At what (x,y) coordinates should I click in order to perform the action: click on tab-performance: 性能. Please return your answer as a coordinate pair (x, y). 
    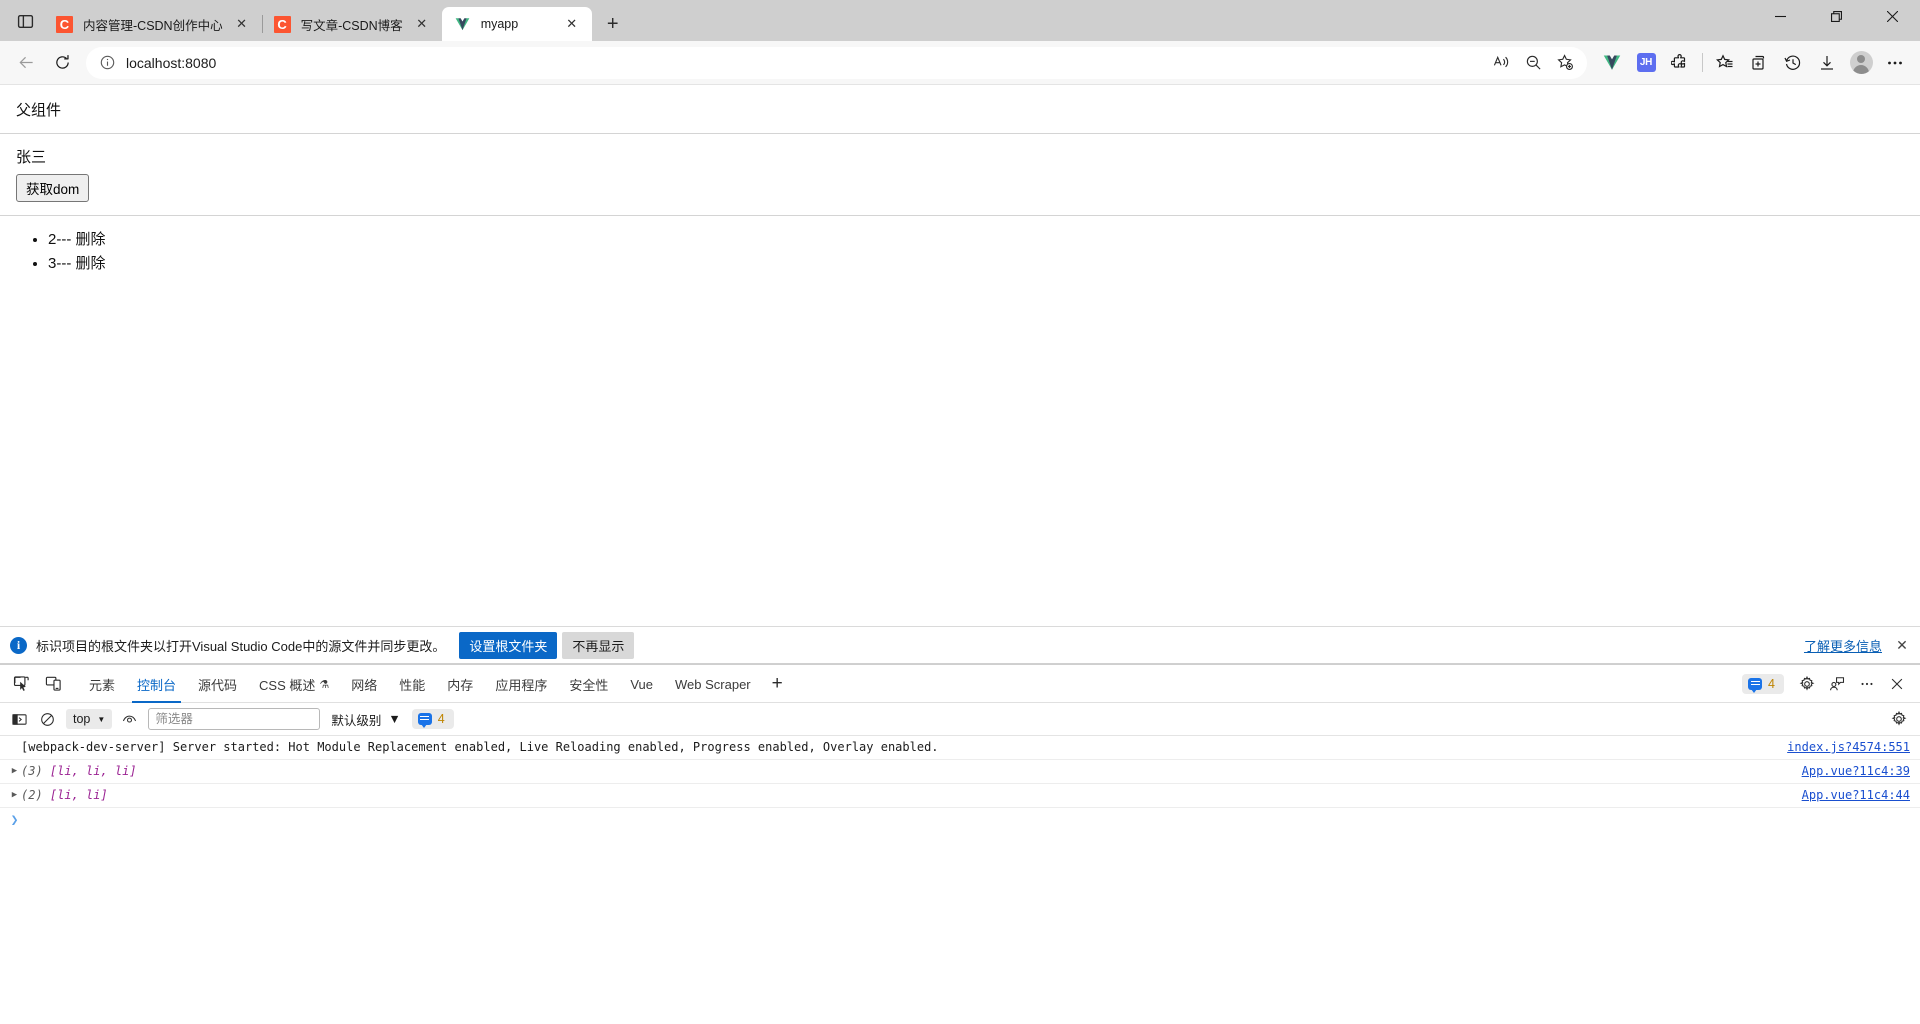
    Looking at the image, I should click on (412, 684).